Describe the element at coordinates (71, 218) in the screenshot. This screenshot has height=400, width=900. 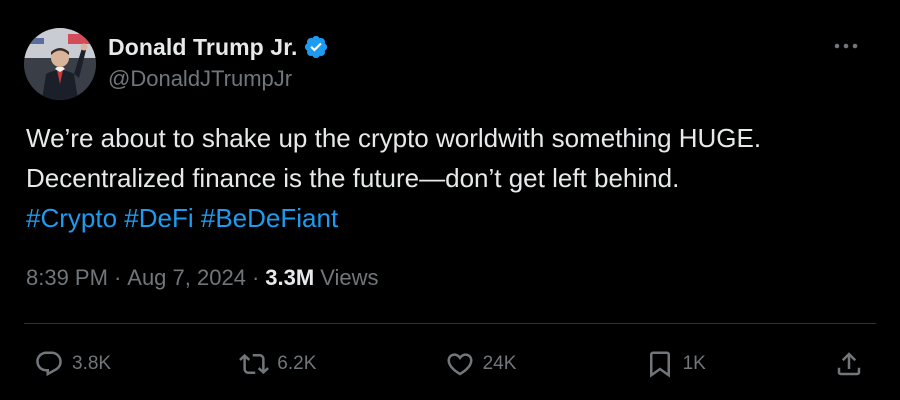
I see `hashtag-crypto: #Crypto` at that location.